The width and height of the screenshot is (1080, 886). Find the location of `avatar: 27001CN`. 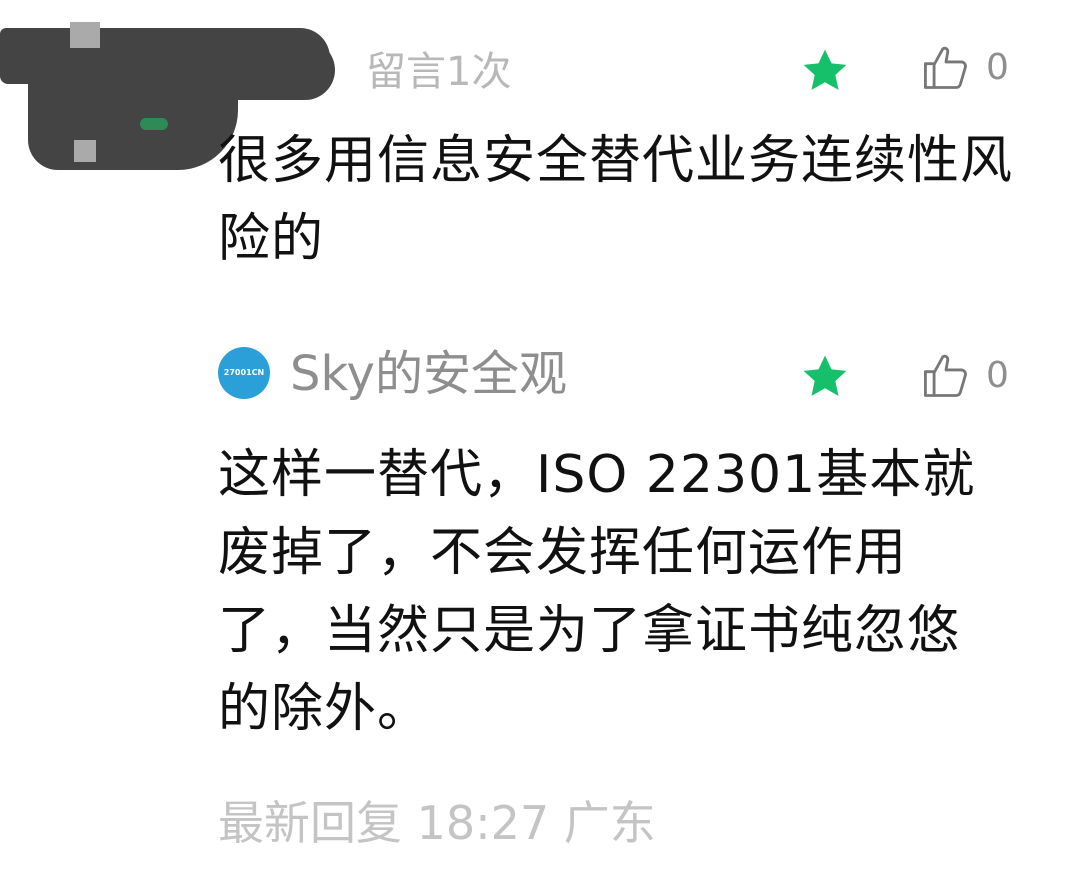

avatar: 27001CN is located at coordinates (244, 373).